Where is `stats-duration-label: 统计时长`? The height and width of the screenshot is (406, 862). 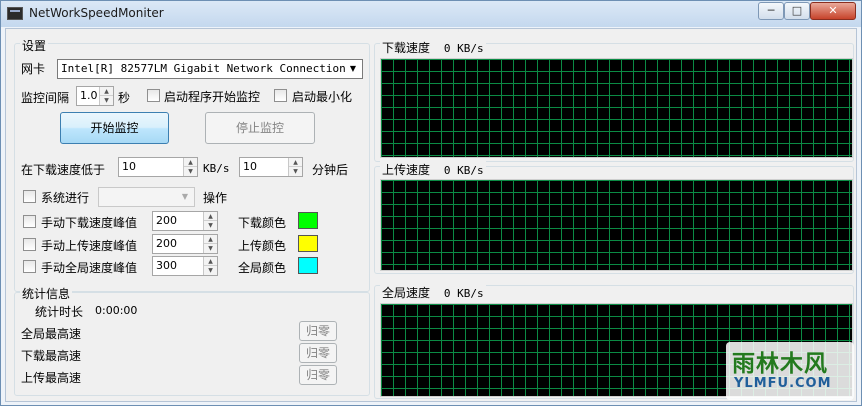
stats-duration-label: 统计时长 is located at coordinates (59, 312).